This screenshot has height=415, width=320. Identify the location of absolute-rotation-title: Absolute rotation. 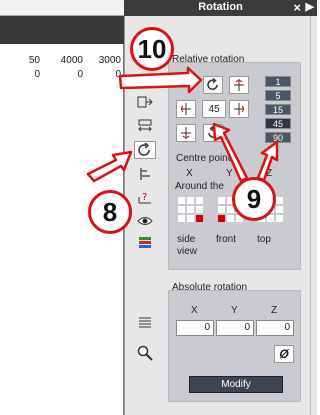
(210, 287).